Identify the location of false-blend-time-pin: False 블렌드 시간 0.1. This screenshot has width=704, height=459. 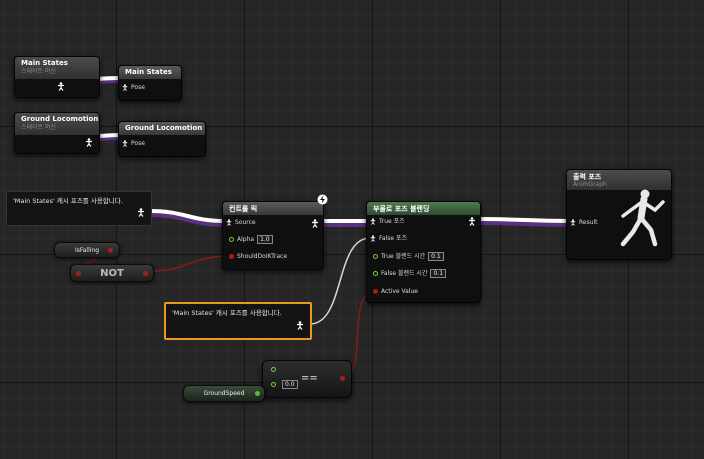
(410, 273).